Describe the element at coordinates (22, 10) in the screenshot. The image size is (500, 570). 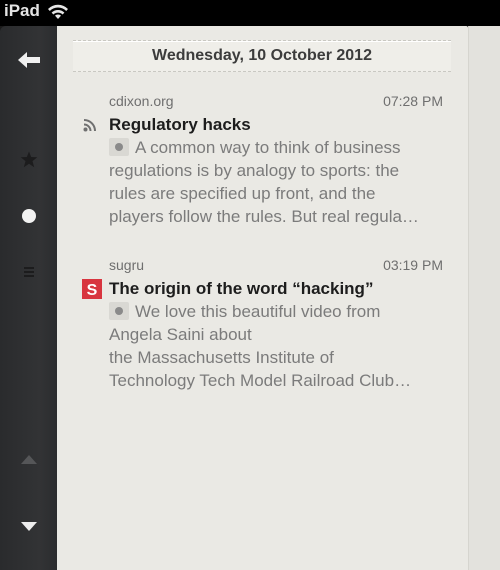
I see `device-name: iPad` at that location.